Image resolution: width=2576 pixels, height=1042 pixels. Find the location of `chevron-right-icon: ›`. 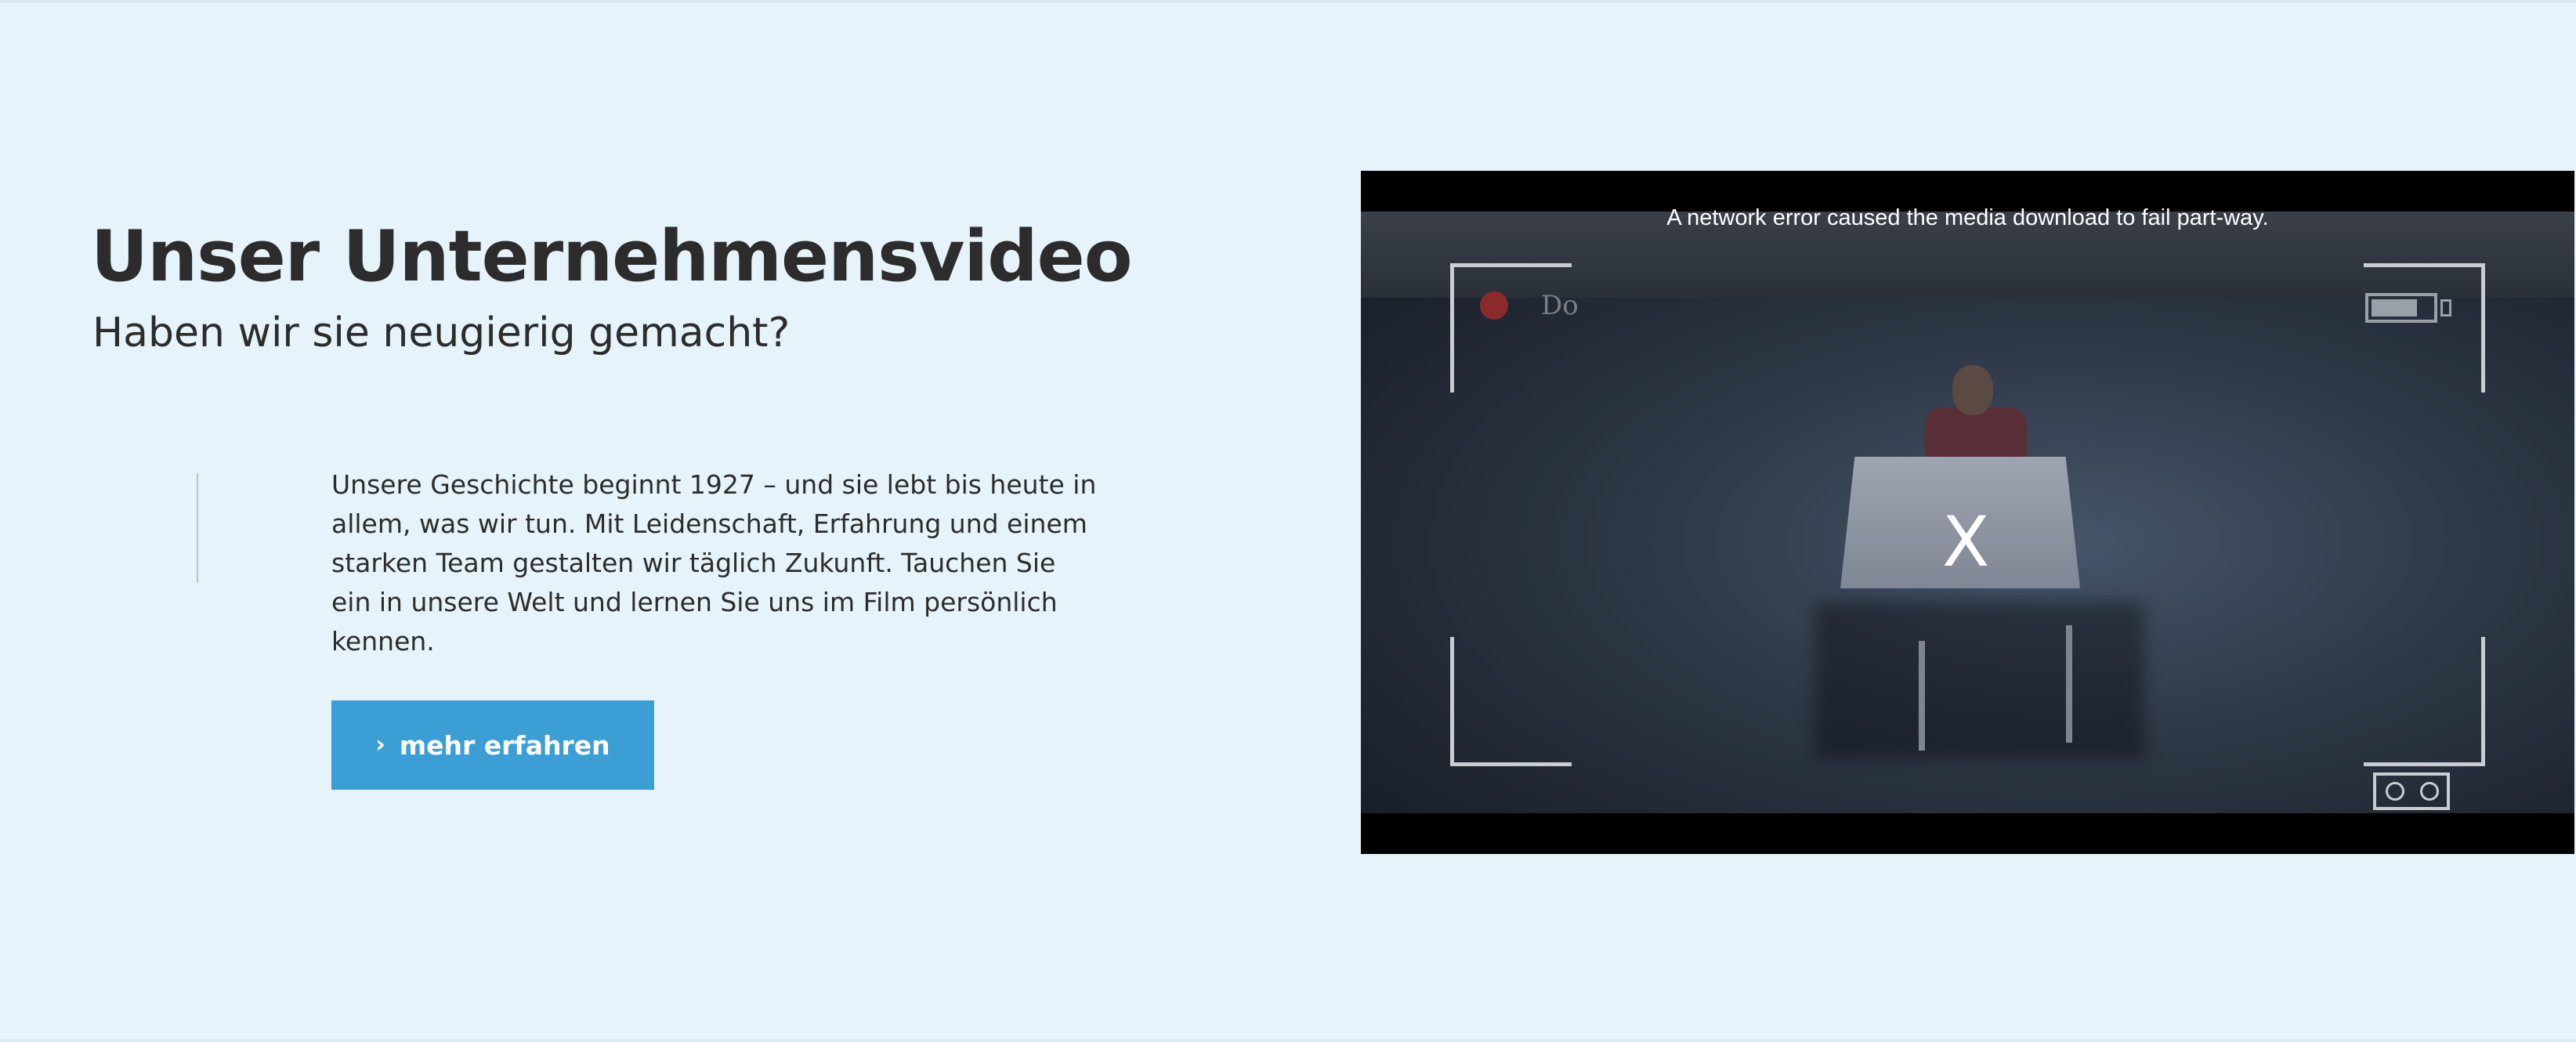

chevron-right-icon: › is located at coordinates (380, 744).